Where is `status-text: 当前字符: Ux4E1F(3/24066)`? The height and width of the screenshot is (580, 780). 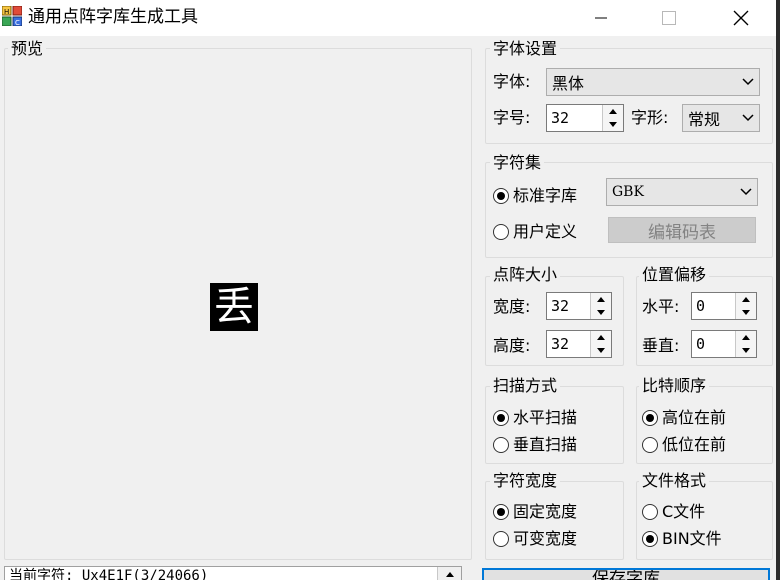
status-text: 当前字符: Ux4E1F(3/24066) is located at coordinates (109, 574).